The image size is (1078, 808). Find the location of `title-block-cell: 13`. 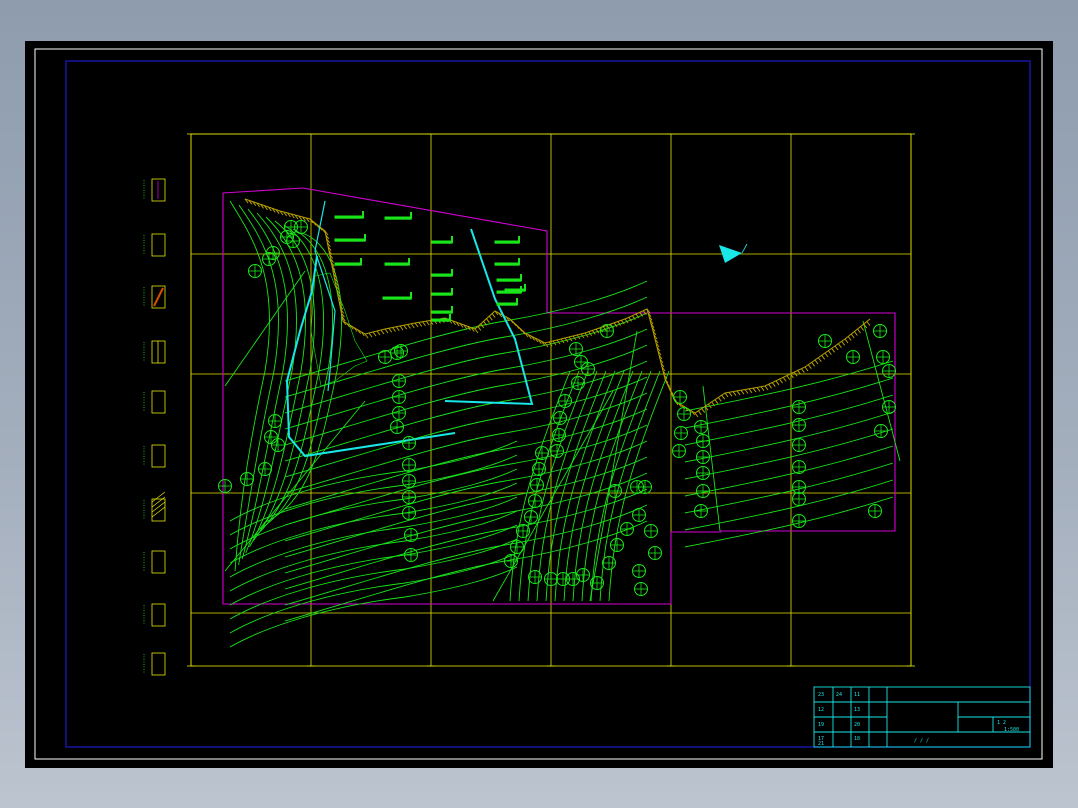

title-block-cell: 13 is located at coordinates (857, 710).